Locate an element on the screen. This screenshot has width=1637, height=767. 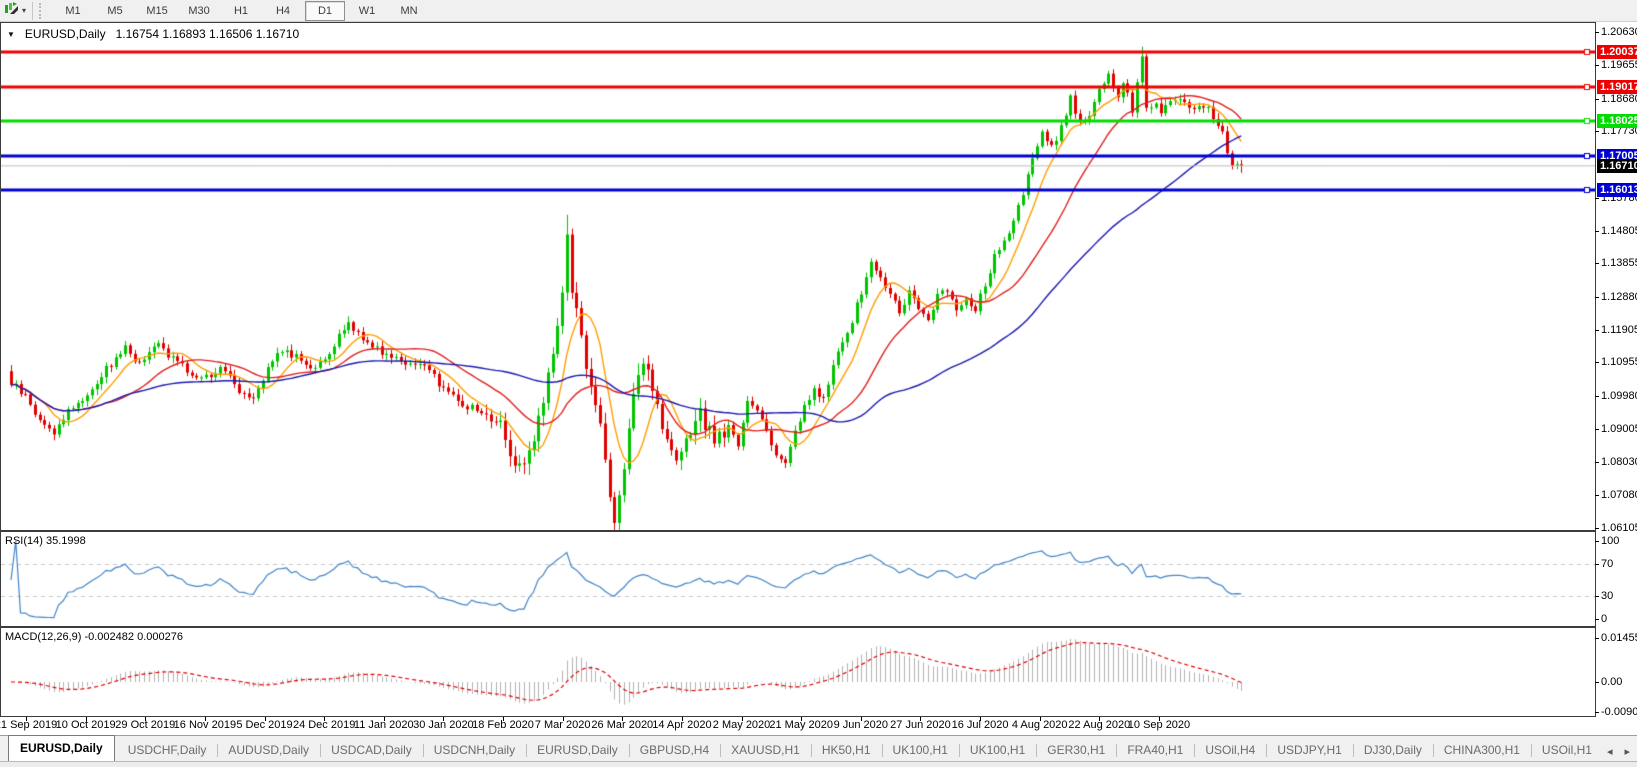
tab-scroll-arrows: ◂ ▸ is located at coordinates (1618, 751).